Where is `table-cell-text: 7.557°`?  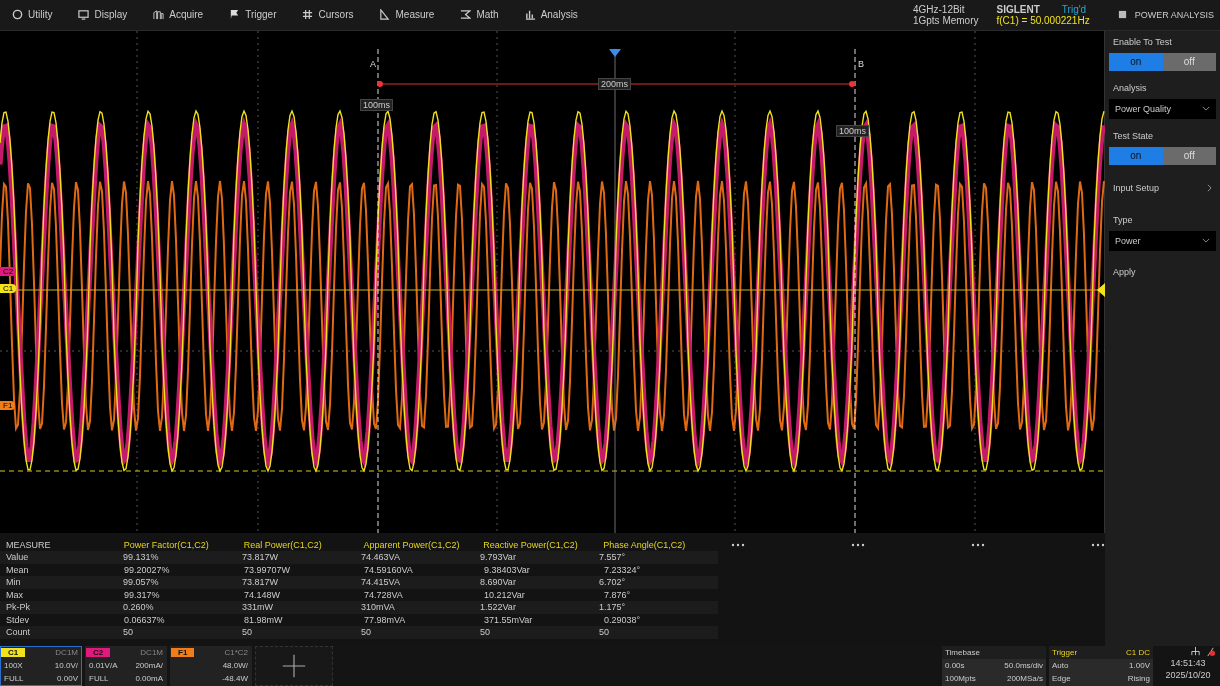 table-cell-text: 7.557° is located at coordinates (613, 557).